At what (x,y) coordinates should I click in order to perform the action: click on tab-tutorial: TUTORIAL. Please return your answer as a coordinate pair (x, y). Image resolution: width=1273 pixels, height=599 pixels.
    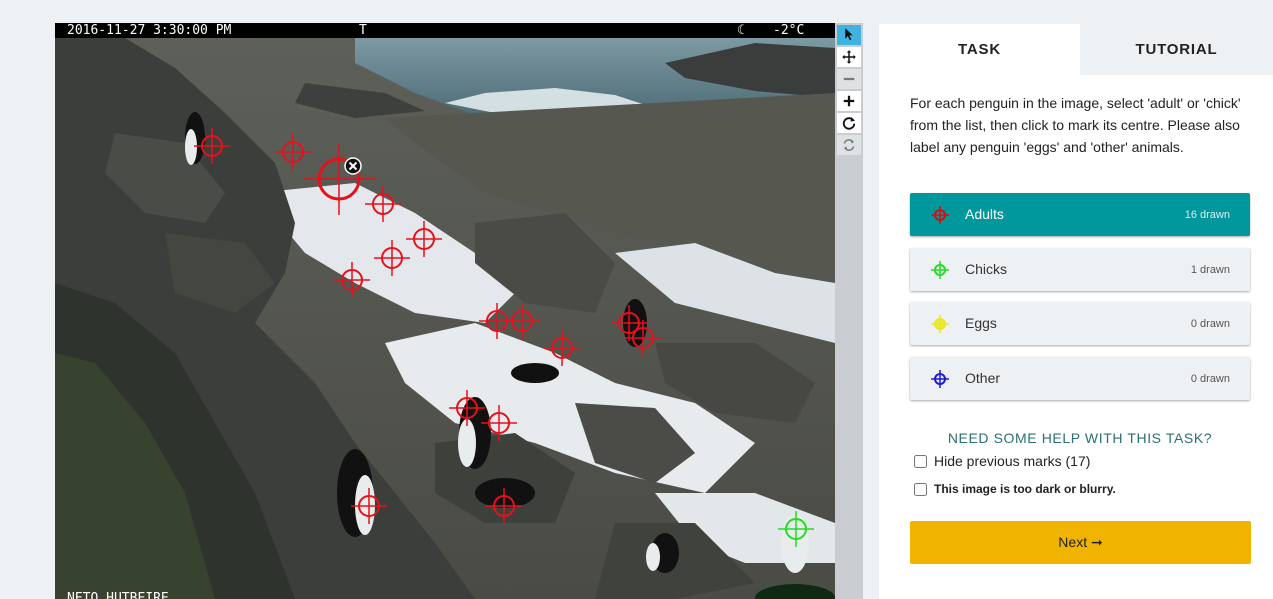
    Looking at the image, I should click on (1176, 49).